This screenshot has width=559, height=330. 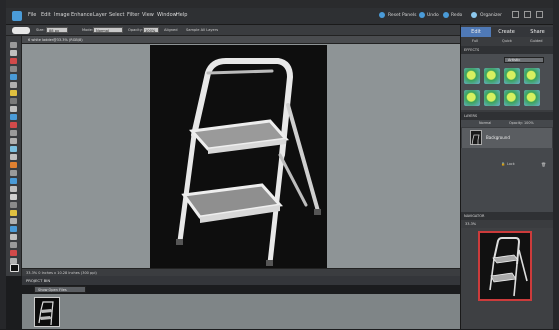 I want to click on aligned-checkbox: Aligned, so click(x=171, y=30).